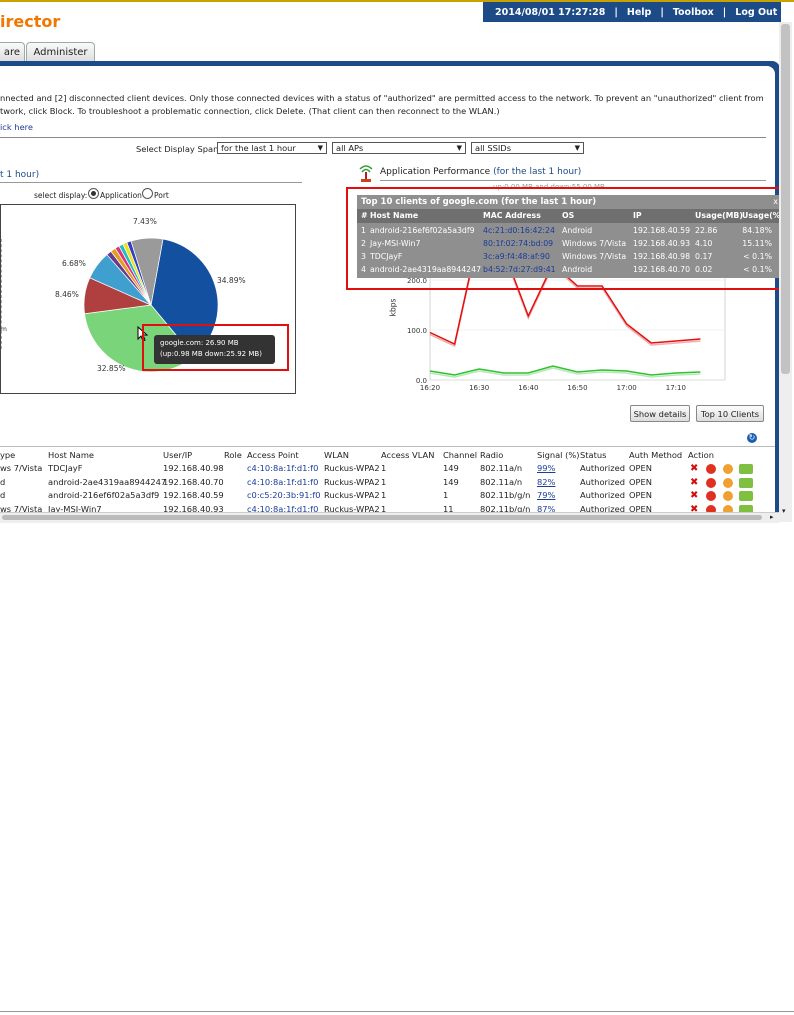 Image resolution: width=794 pixels, height=1015 pixels. What do you see at coordinates (397, 1011) in the screenshot?
I see `page-bottom-line` at bounding box center [397, 1011].